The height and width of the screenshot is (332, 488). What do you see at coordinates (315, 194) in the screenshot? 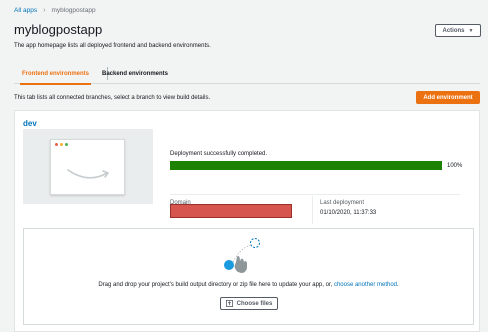
I see `section-divider` at bounding box center [315, 194].